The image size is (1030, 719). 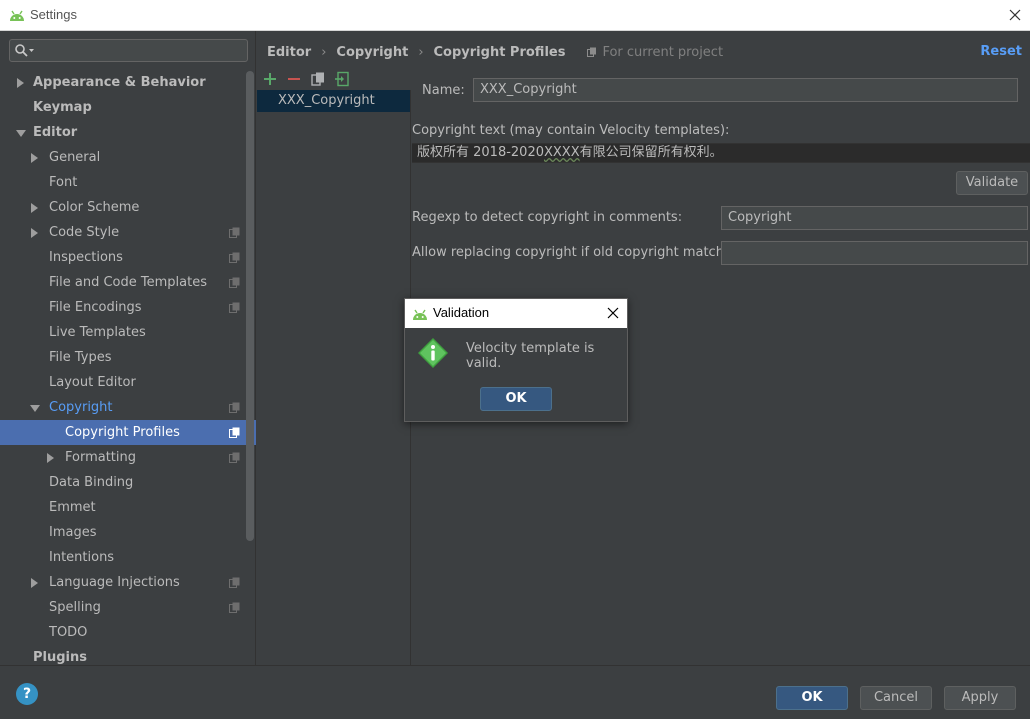 I want to click on sidebar-item-label: Live Templates, so click(x=97, y=332).